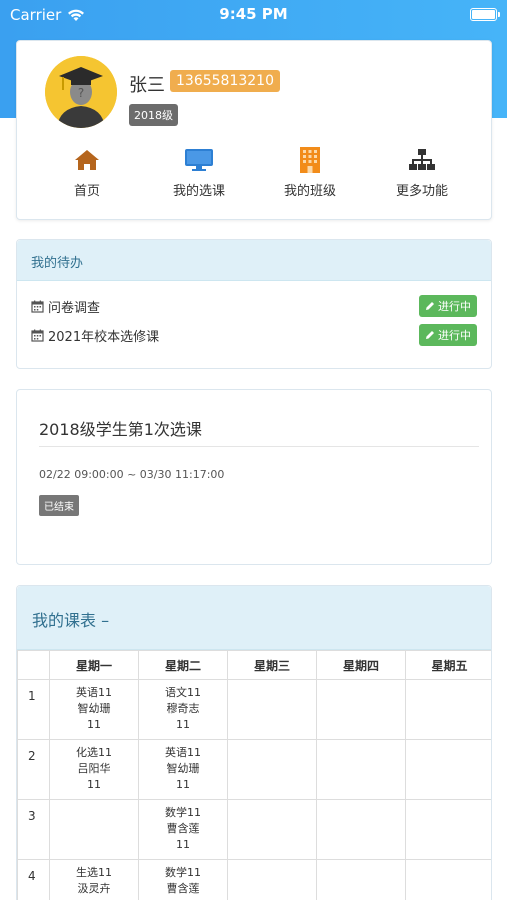 This screenshot has width=507, height=900. Describe the element at coordinates (254, 260) in the screenshot. I see `todo-title: 我的待办` at that location.